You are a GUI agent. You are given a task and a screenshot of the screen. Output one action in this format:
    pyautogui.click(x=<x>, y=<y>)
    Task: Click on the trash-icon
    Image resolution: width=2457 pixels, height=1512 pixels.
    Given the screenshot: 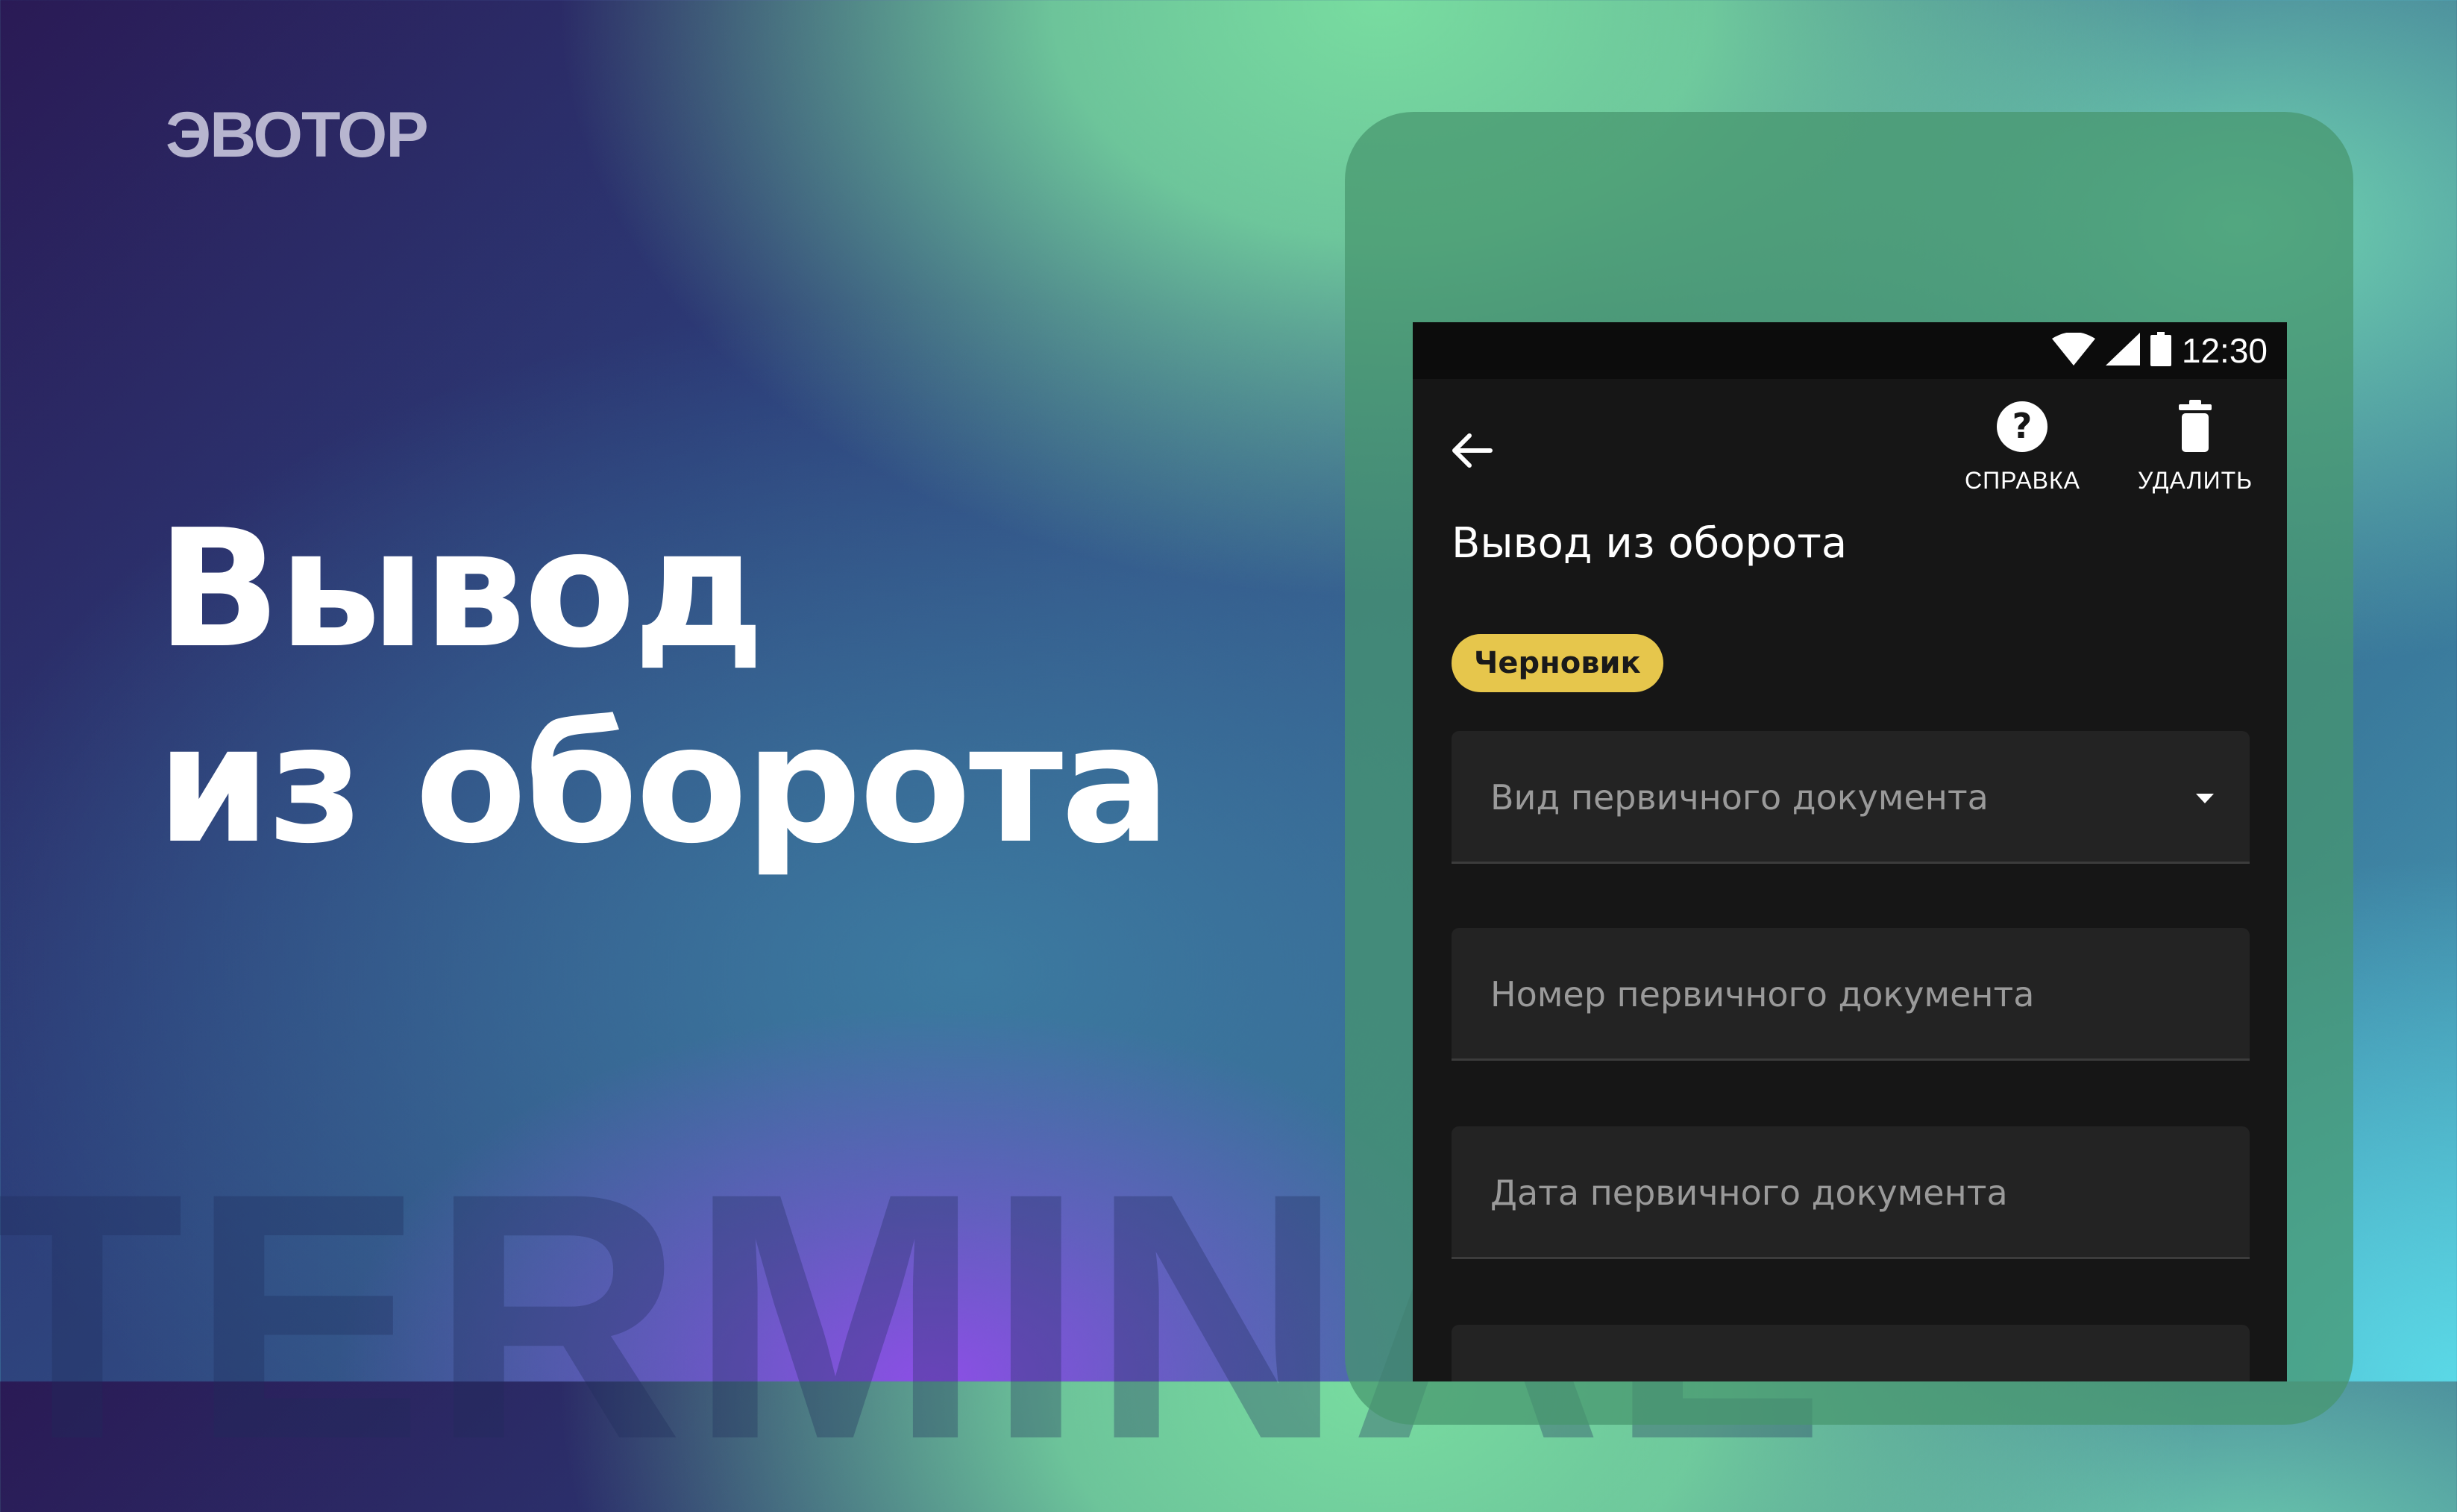 What is the action you would take?
    pyautogui.click(x=2195, y=428)
    